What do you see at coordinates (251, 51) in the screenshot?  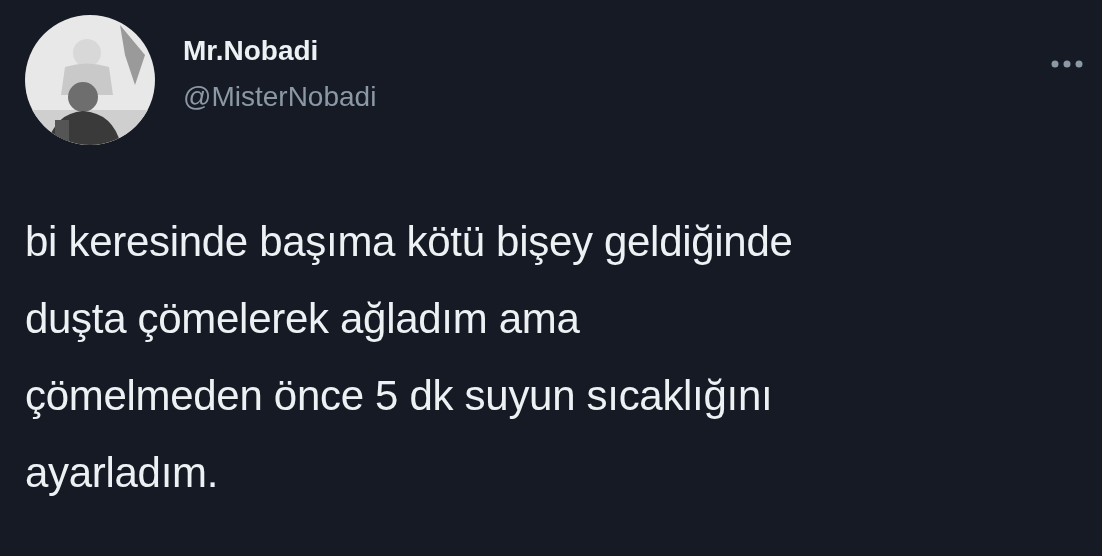 I see `display-name: Mr.Nobadi` at bounding box center [251, 51].